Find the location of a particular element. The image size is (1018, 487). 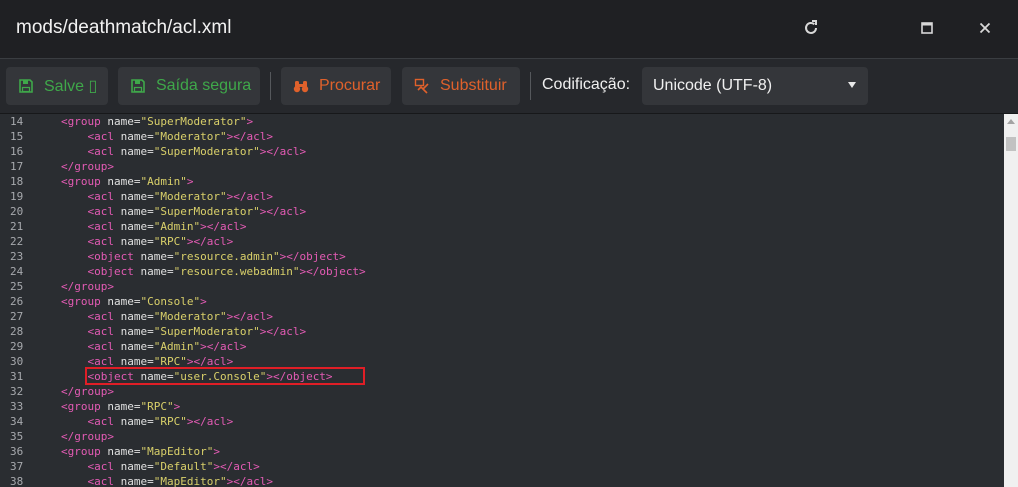

code-line: 33 <group name="RPC"> is located at coordinates (502, 406).